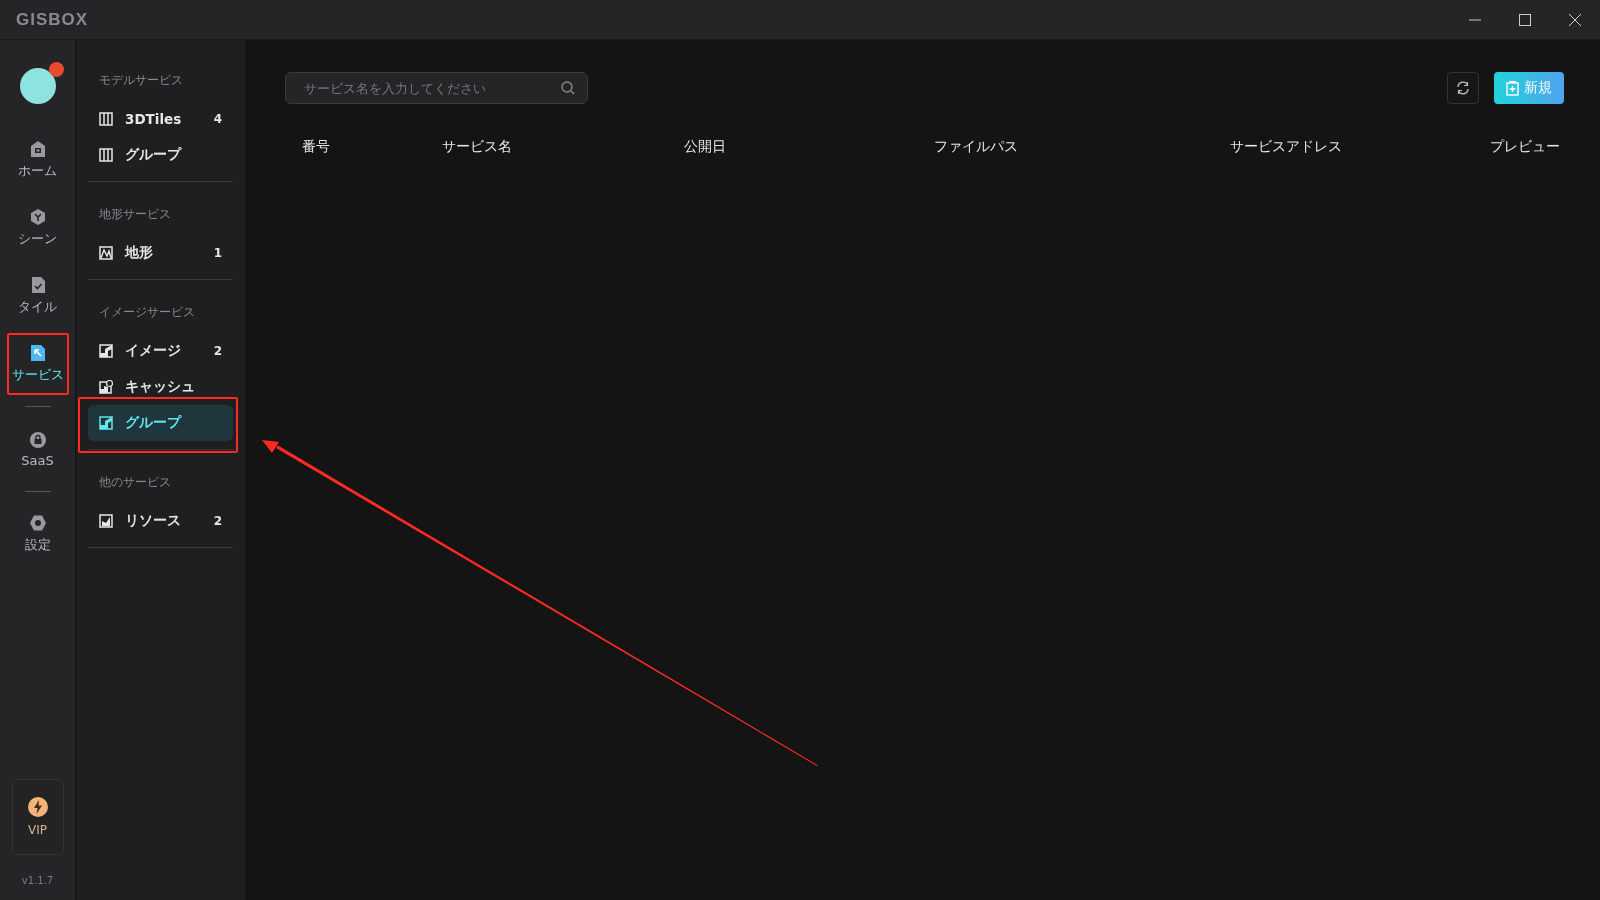  Describe the element at coordinates (160, 119) in the screenshot. I see `sidebar-item: 3DTiles 4` at that location.